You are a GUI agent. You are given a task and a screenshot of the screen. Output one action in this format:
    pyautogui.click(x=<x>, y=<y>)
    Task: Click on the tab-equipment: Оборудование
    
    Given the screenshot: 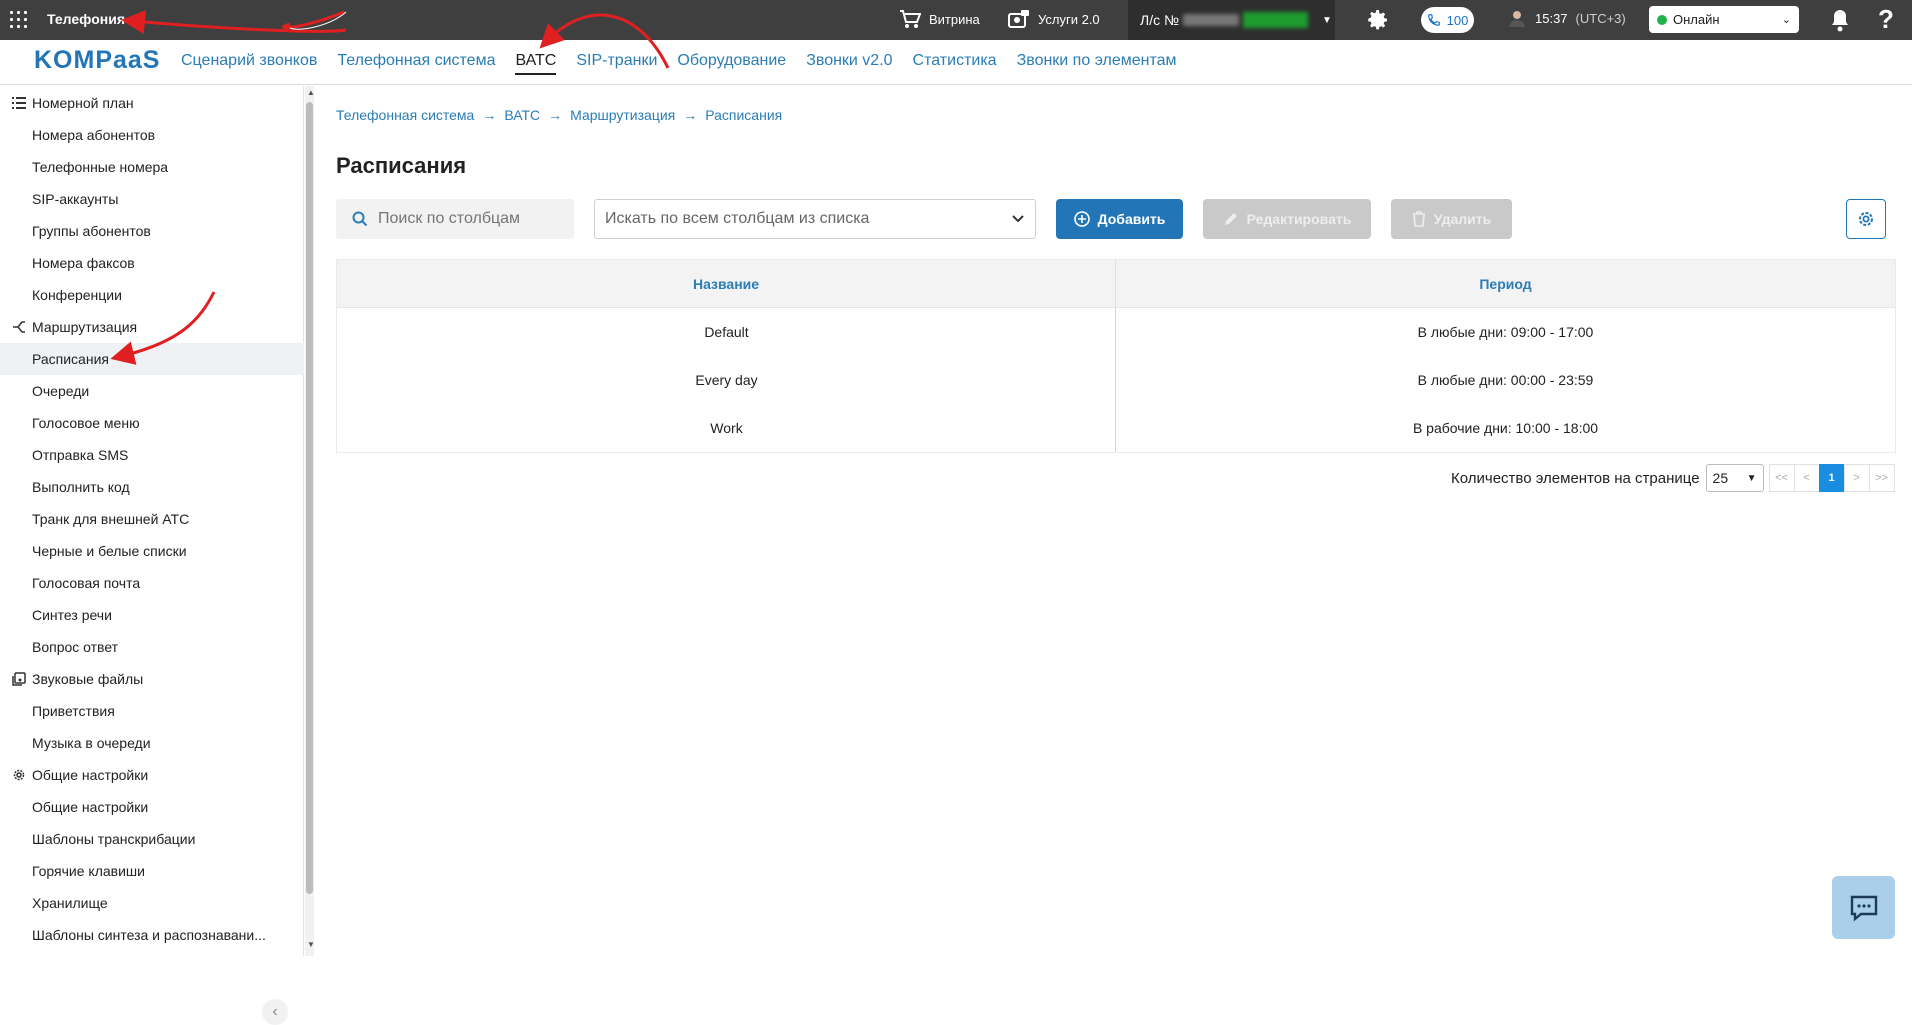 What is the action you would take?
    pyautogui.click(x=731, y=63)
    